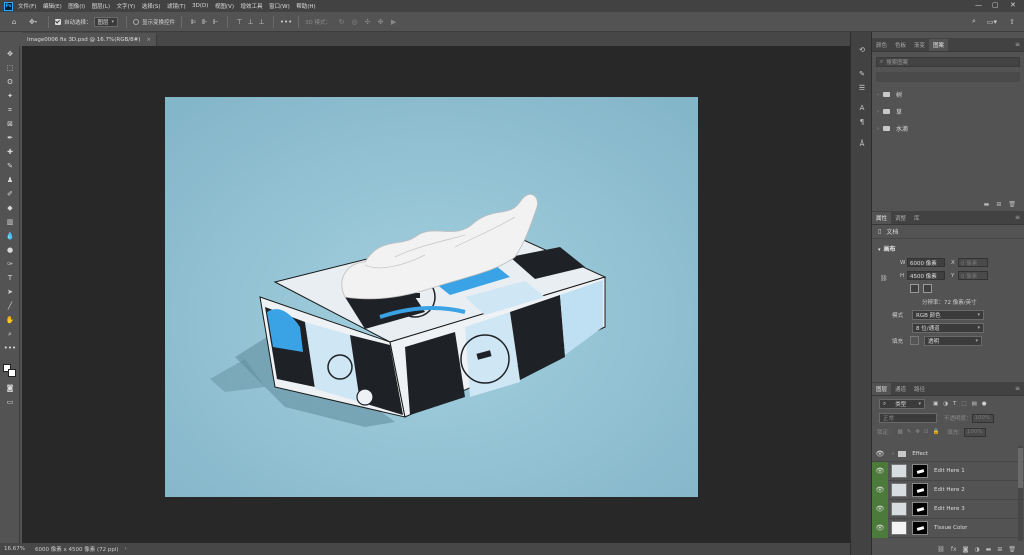 The image size is (1024, 555). What do you see at coordinates (101, 6) in the screenshot?
I see `menu-layer: 图层(L)` at bounding box center [101, 6].